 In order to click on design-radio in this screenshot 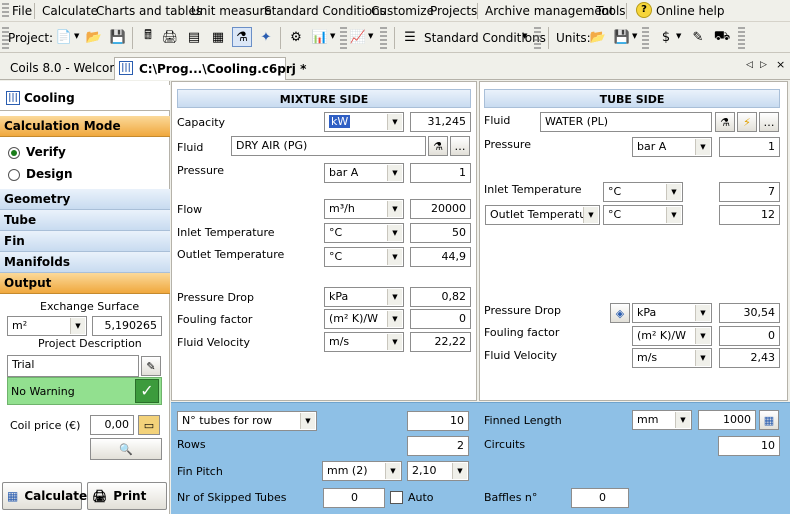, I will do `click(14, 175)`.